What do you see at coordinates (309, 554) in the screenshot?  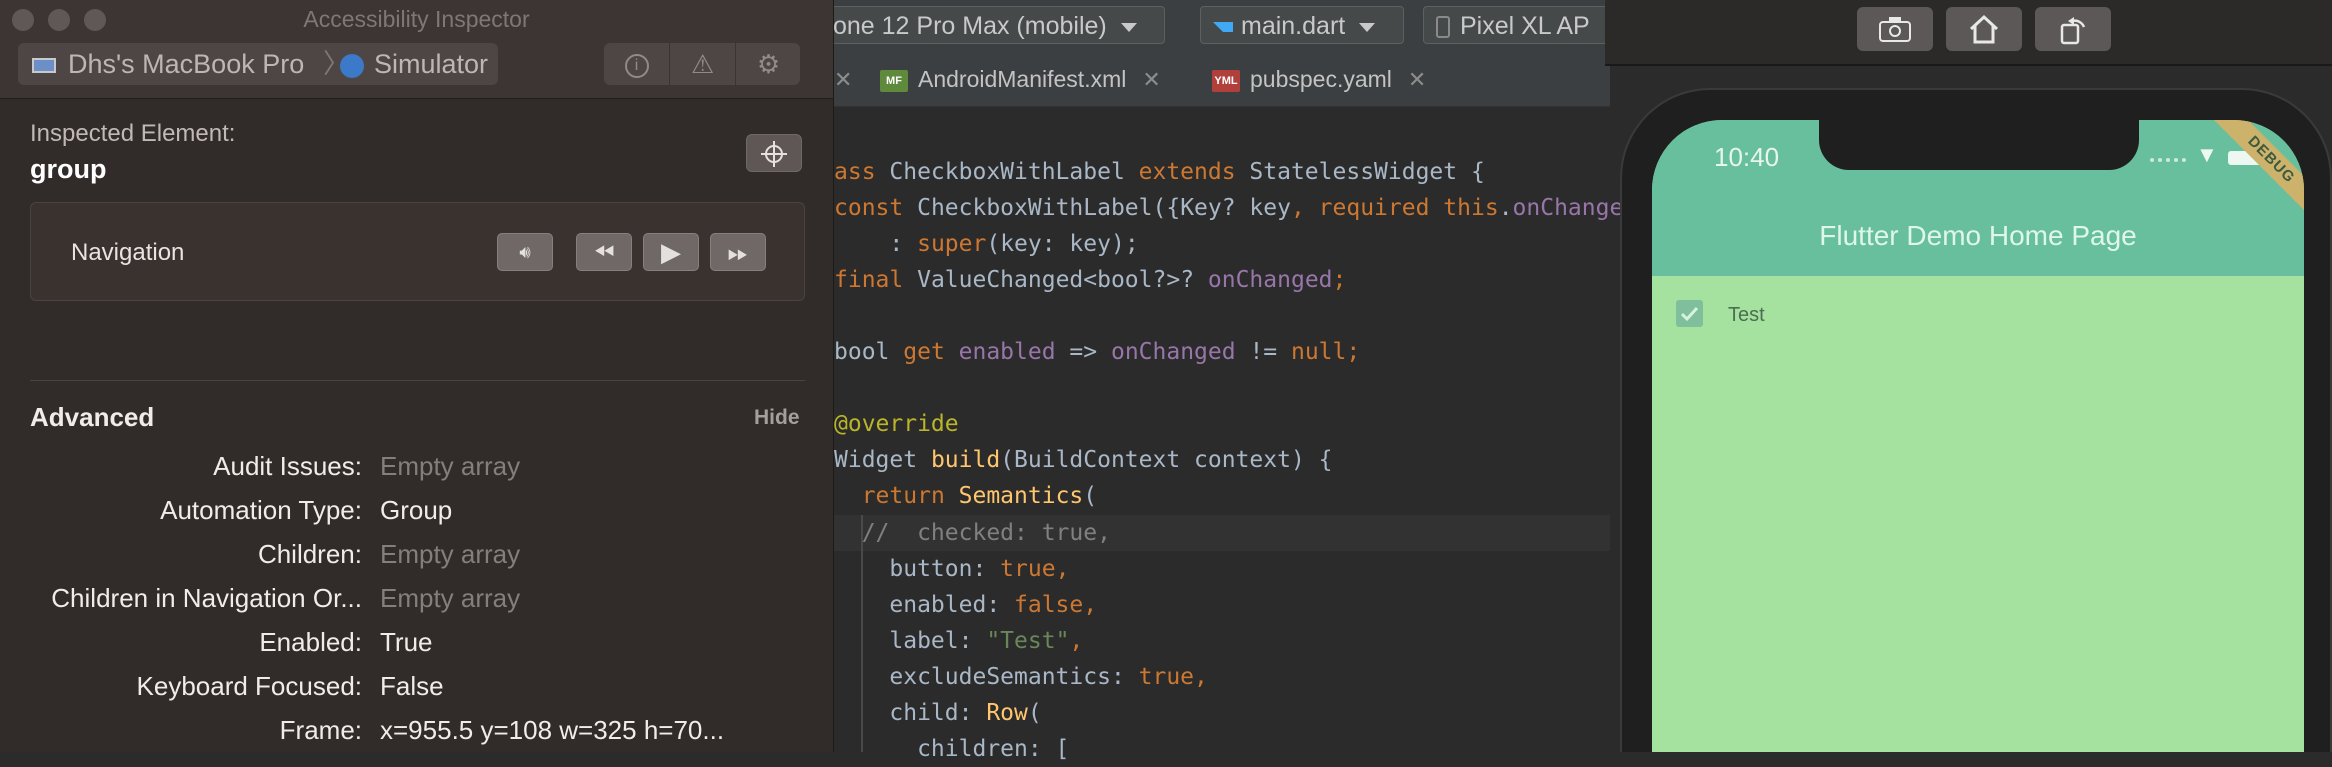 I see `property-key: Children:` at bounding box center [309, 554].